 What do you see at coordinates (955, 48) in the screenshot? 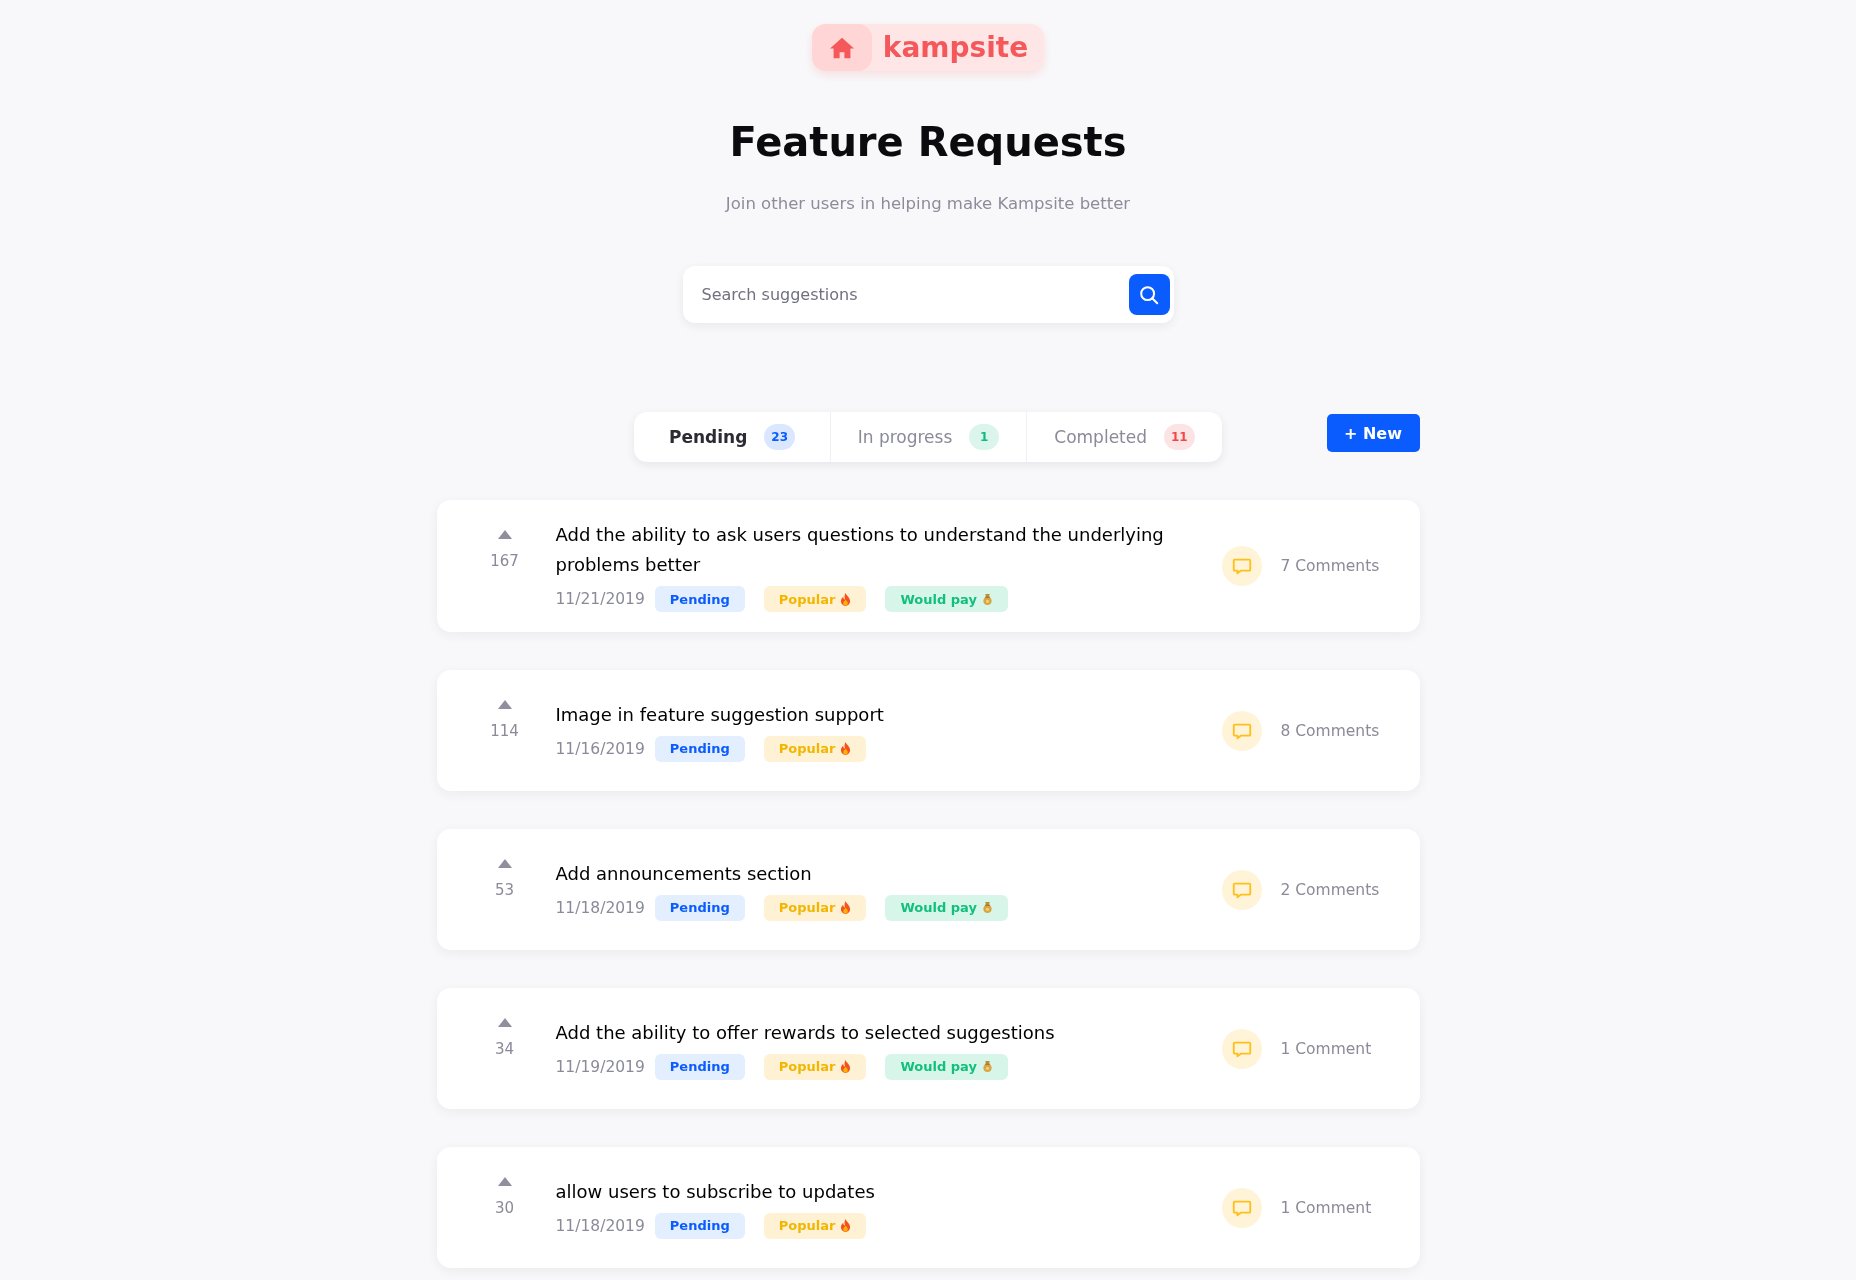
I see `logo-text: kampsite` at bounding box center [955, 48].